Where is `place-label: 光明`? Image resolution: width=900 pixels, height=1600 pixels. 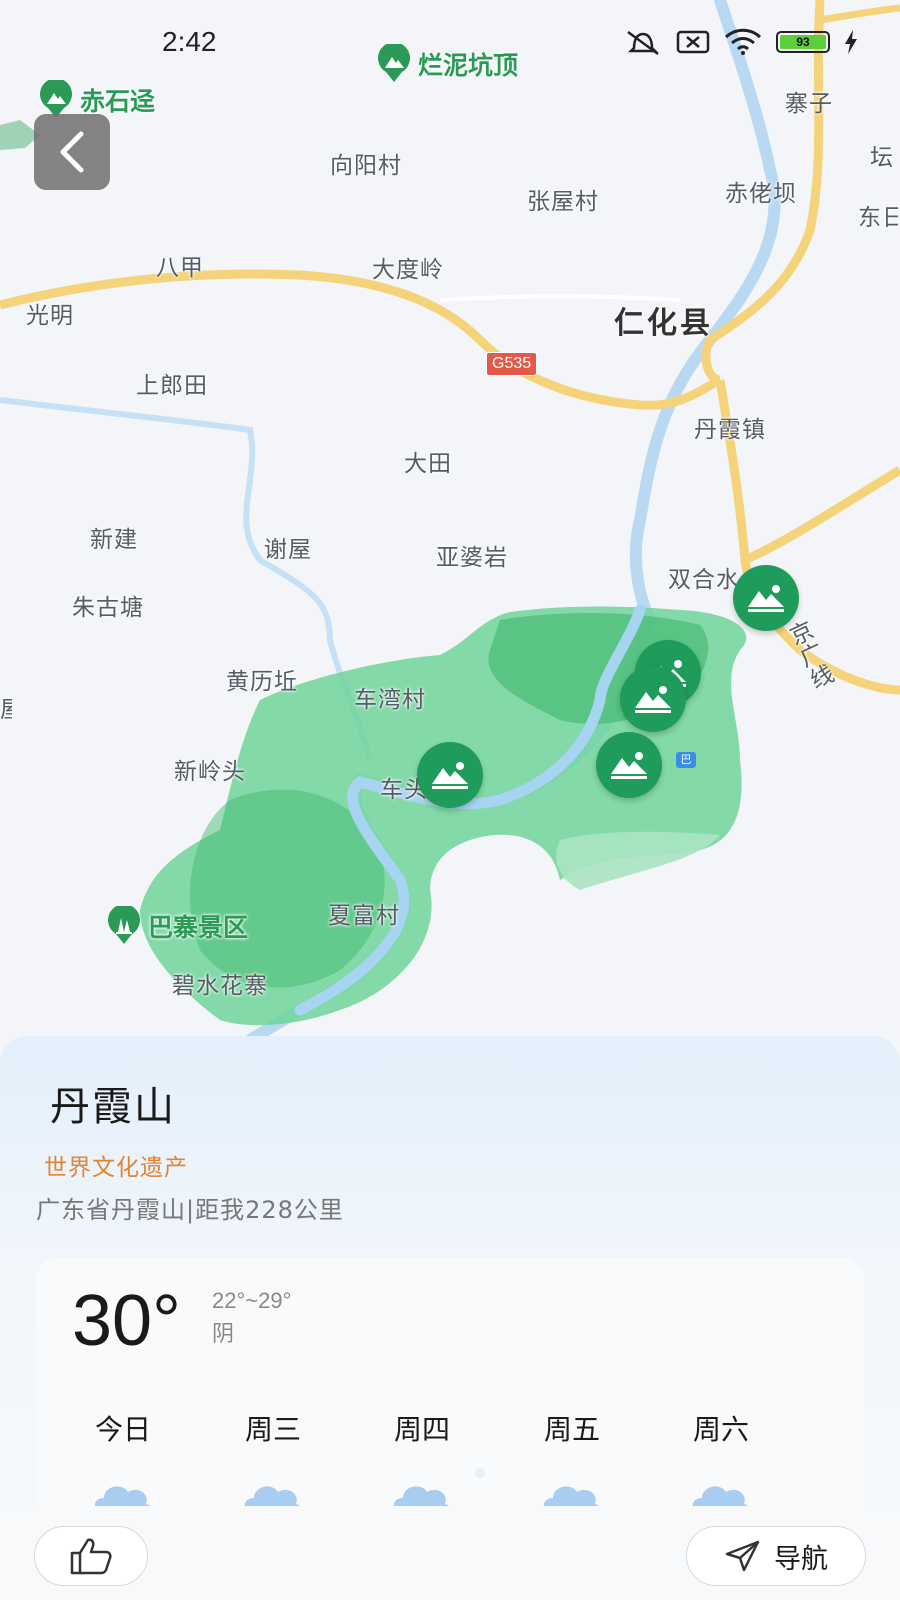
place-label: 光明 is located at coordinates (50, 316).